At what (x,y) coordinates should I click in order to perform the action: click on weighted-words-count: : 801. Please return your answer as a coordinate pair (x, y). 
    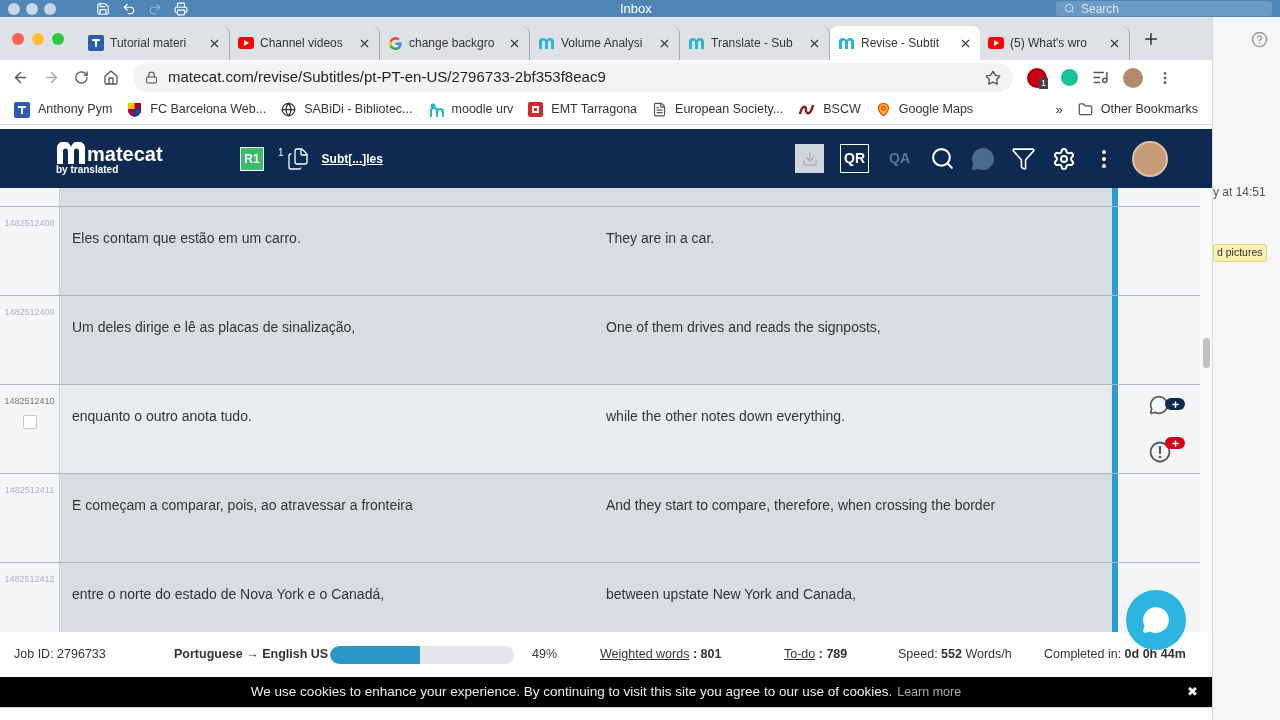
    Looking at the image, I should click on (707, 654).